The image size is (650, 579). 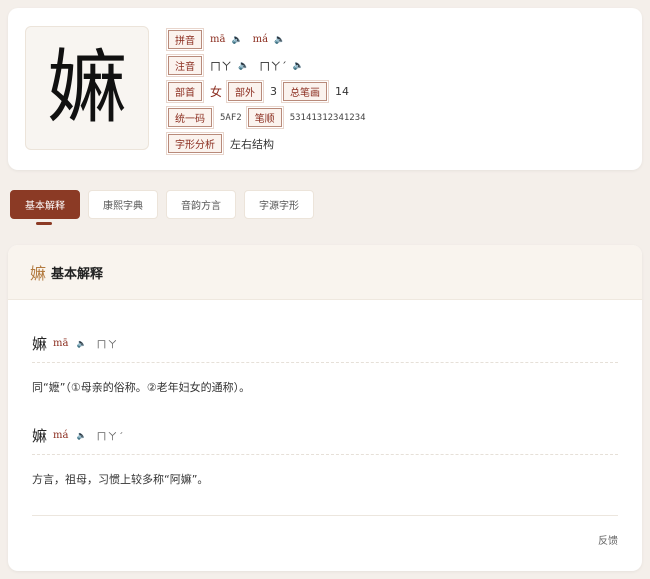 I want to click on strokes-outside-tag: 部外, so click(x=245, y=91).